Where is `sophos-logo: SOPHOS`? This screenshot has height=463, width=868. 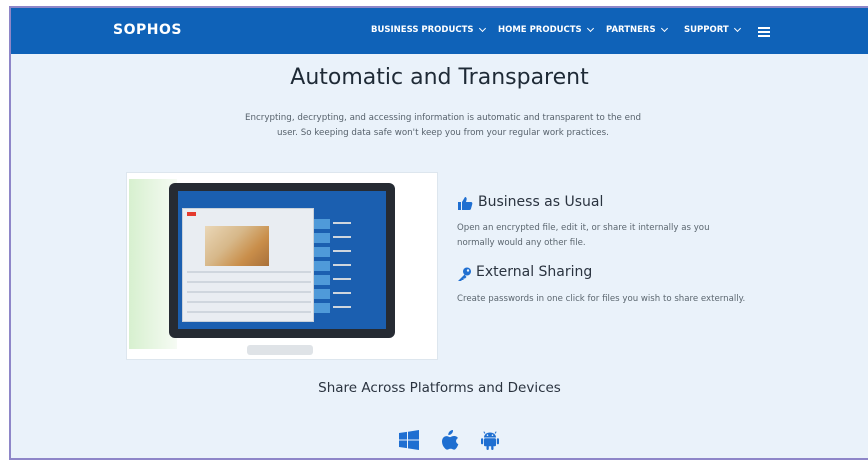
sophos-logo: SOPHOS is located at coordinates (147, 30).